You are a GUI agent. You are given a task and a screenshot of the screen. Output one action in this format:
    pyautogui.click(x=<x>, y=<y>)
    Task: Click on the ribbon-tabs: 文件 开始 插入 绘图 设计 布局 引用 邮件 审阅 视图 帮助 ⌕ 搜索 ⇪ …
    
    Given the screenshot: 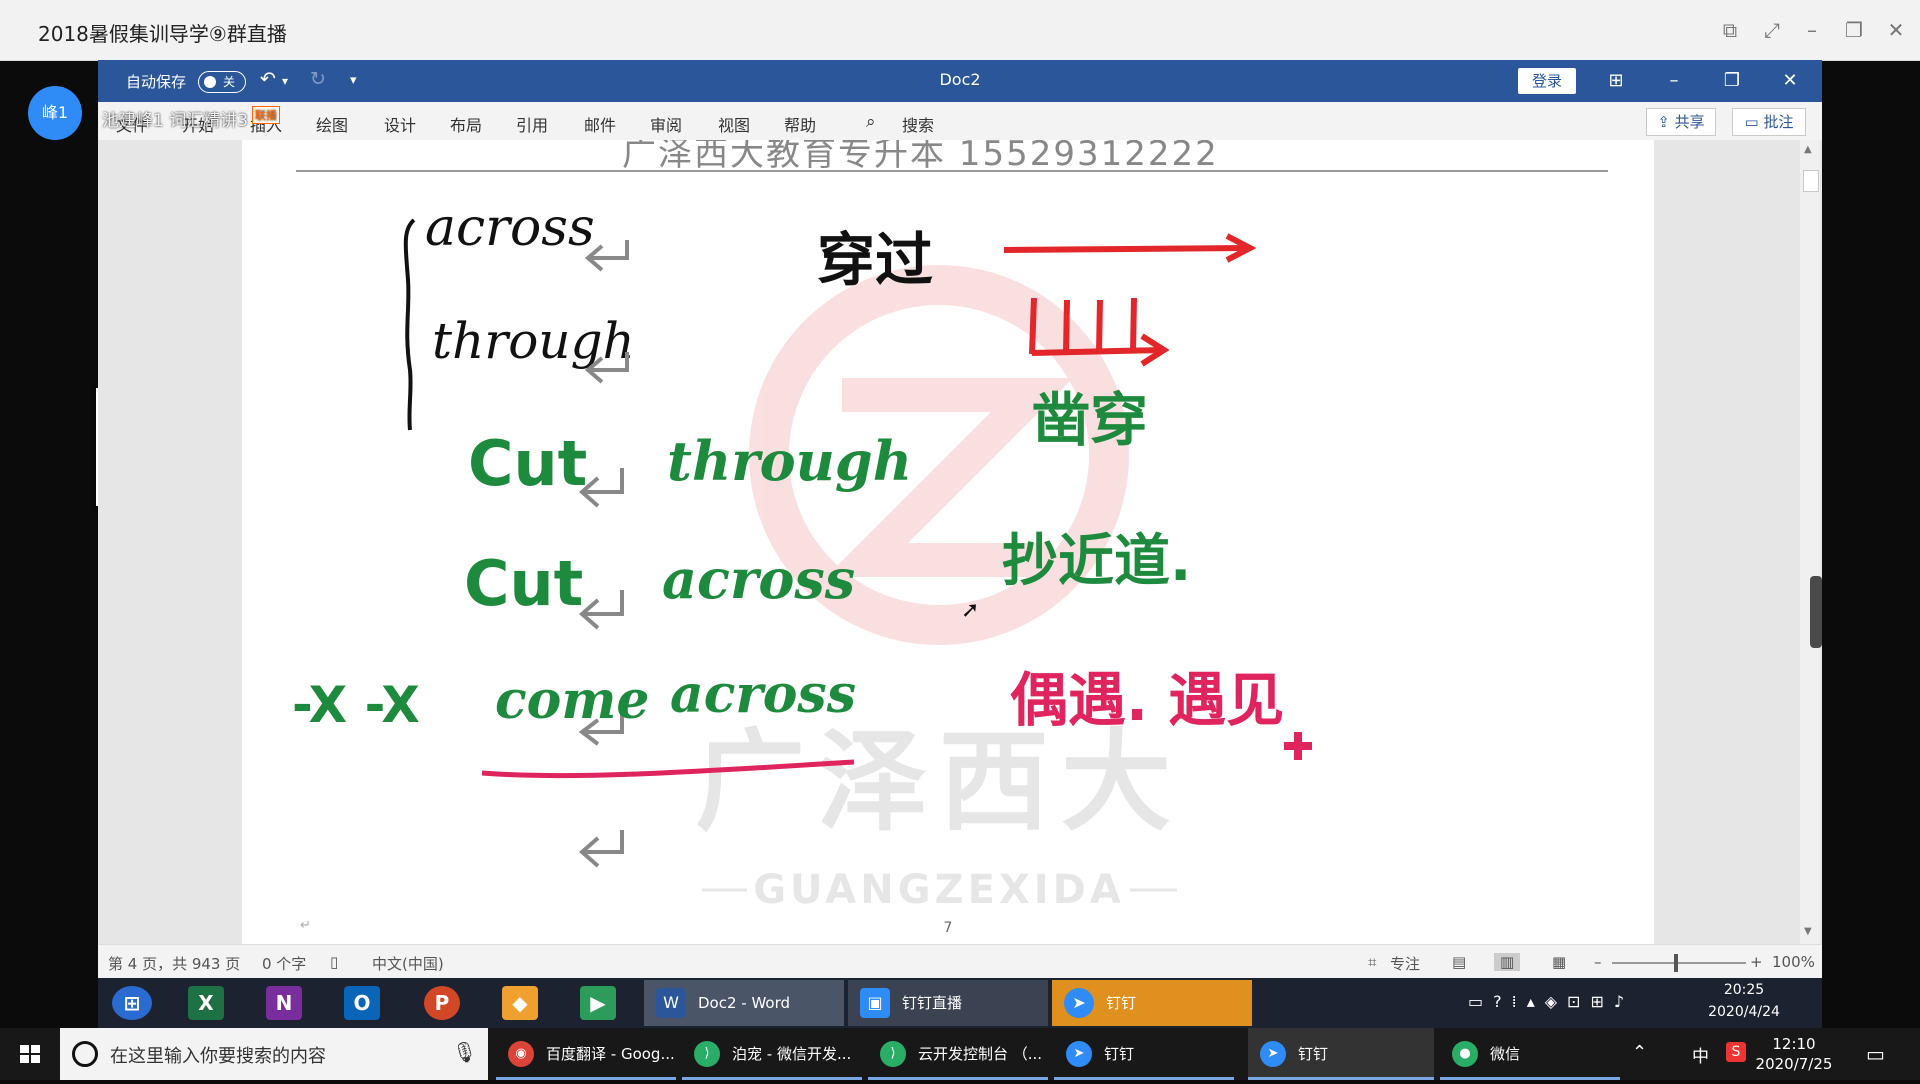 What is the action you would take?
    pyautogui.click(x=960, y=121)
    